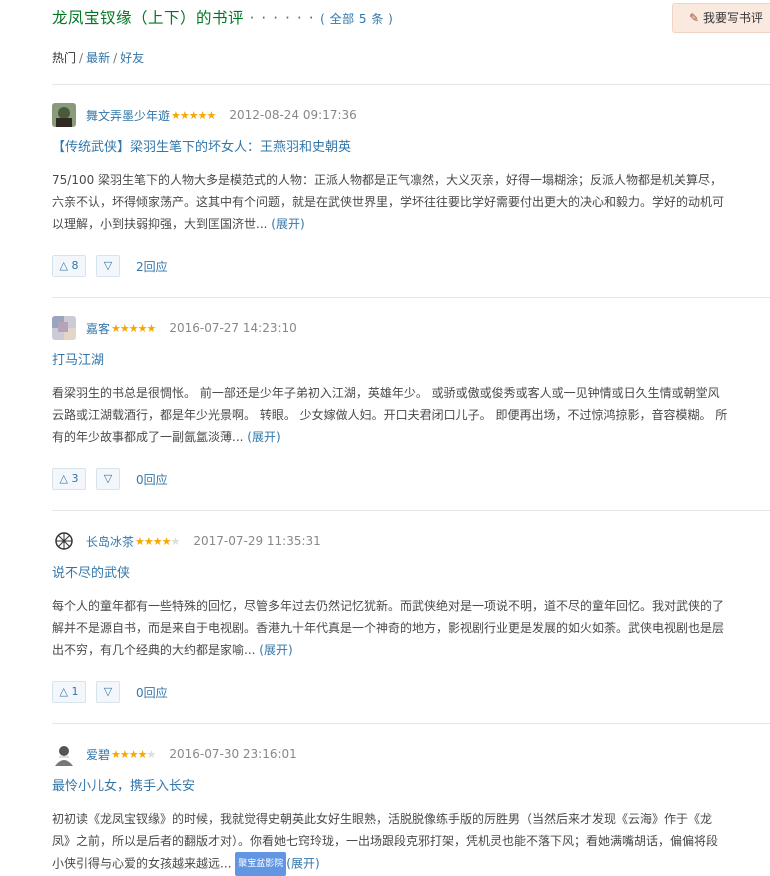  What do you see at coordinates (98, 328) in the screenshot?
I see `review-author: 嘉客` at bounding box center [98, 328].